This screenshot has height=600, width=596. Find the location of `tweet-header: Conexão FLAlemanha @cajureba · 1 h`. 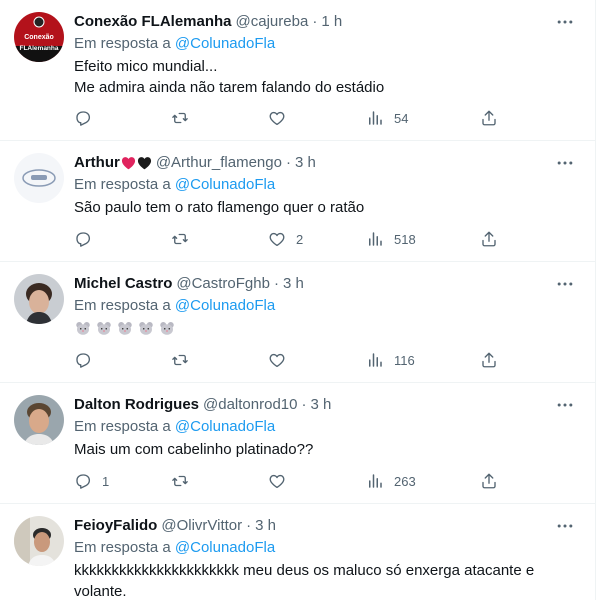

tweet-header: Conexão FLAlemanha @cajureba · 1 h is located at coordinates (328, 22).